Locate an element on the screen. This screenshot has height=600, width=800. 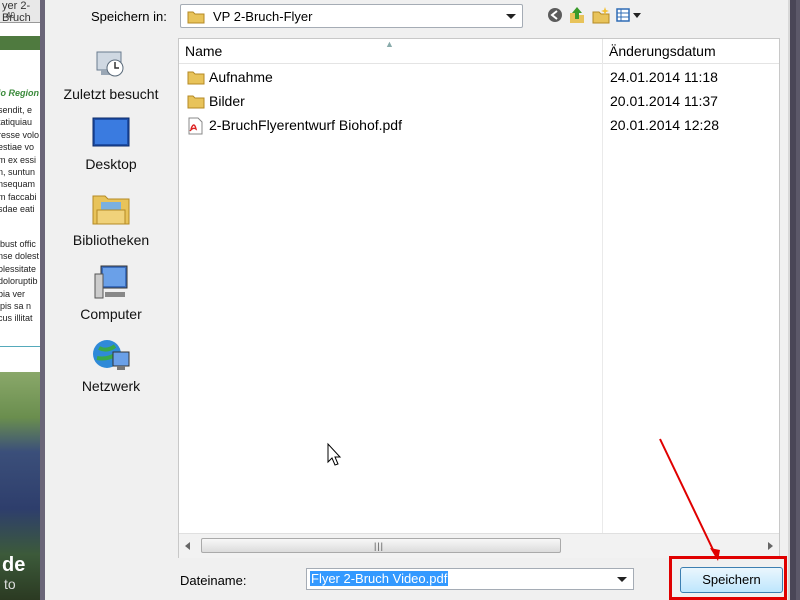
filename-label: Dateiname: is located at coordinates (213, 580).